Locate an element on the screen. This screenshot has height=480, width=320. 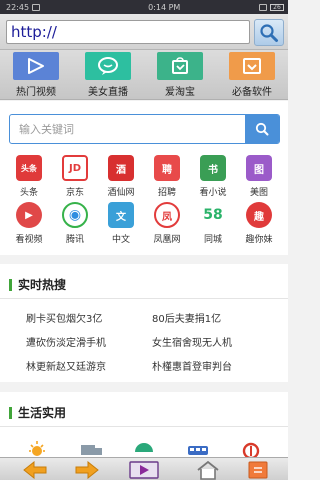
home-button is located at coordinates (208, 469).